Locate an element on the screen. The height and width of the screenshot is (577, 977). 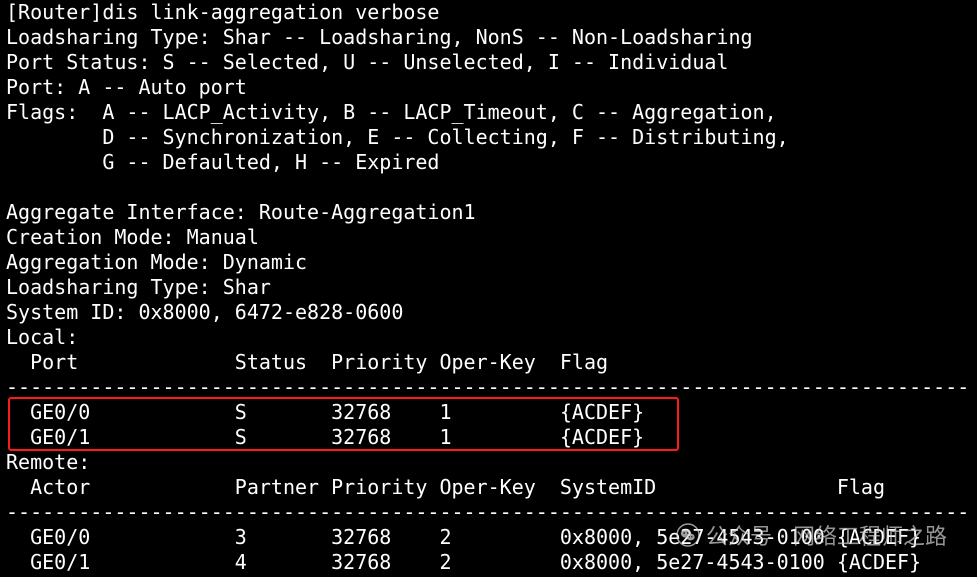
terminal-line: Aggregation Mode: Dynamic is located at coordinates (157, 262).